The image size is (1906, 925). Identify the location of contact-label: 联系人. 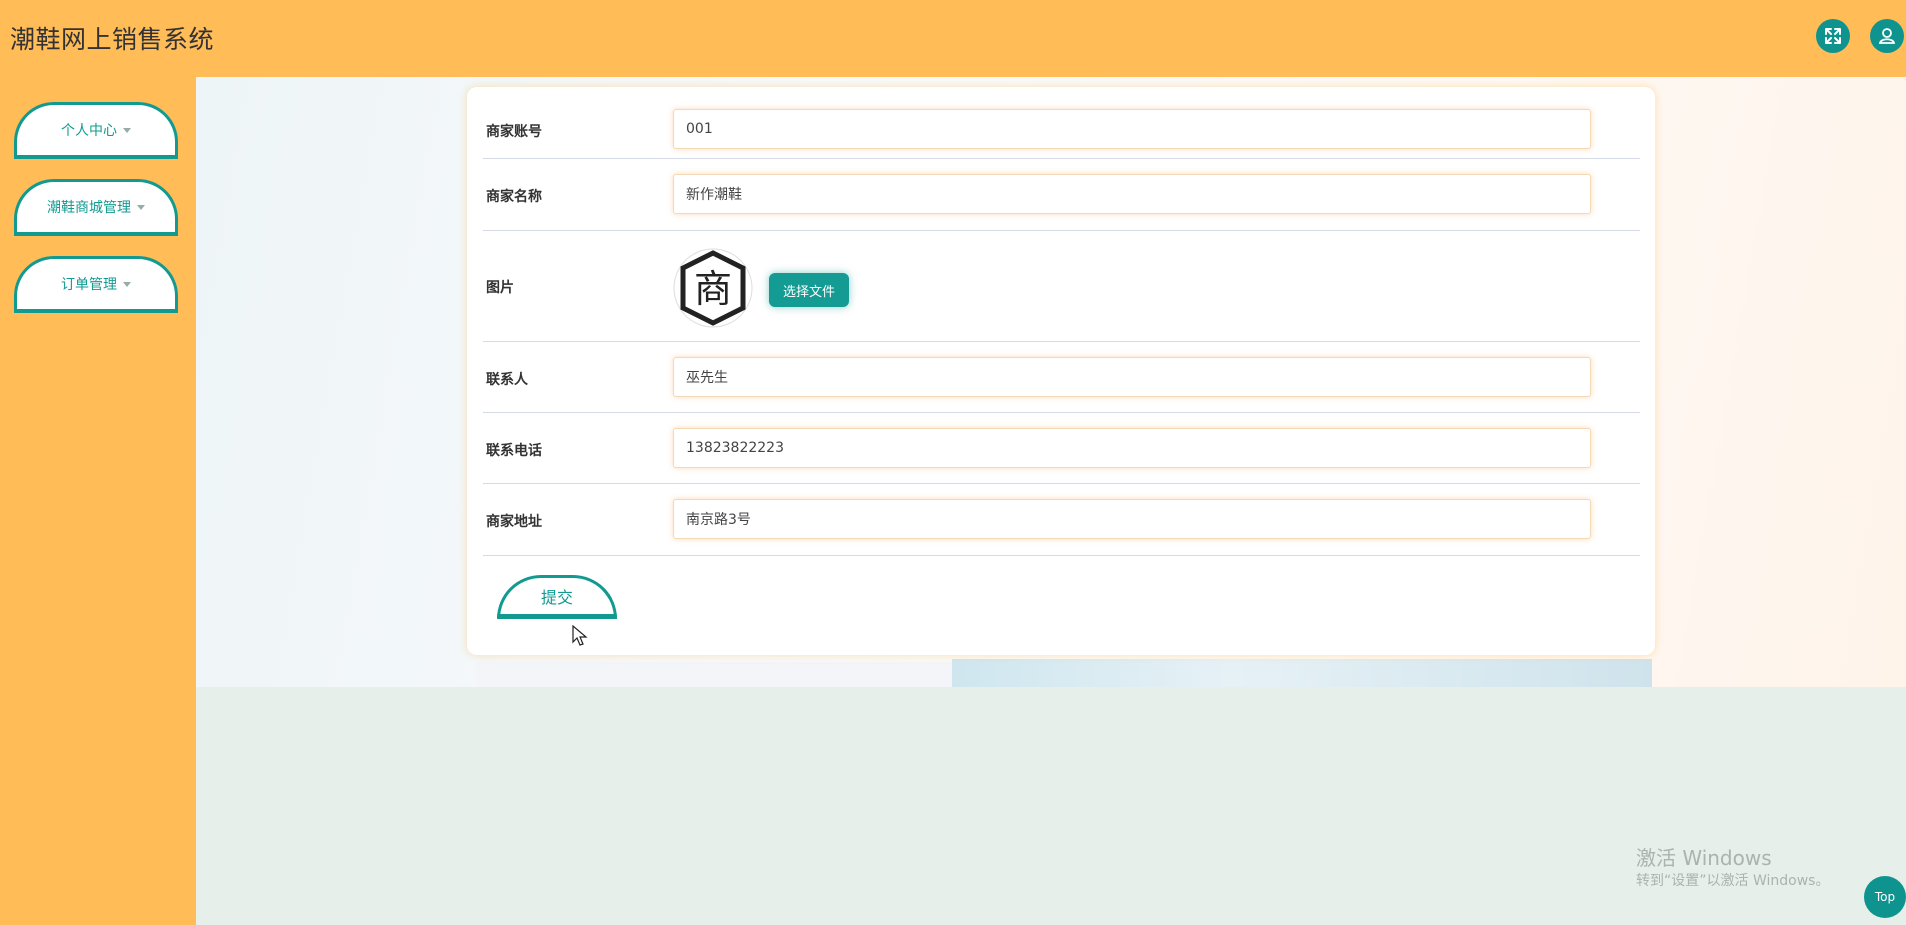
(507, 380).